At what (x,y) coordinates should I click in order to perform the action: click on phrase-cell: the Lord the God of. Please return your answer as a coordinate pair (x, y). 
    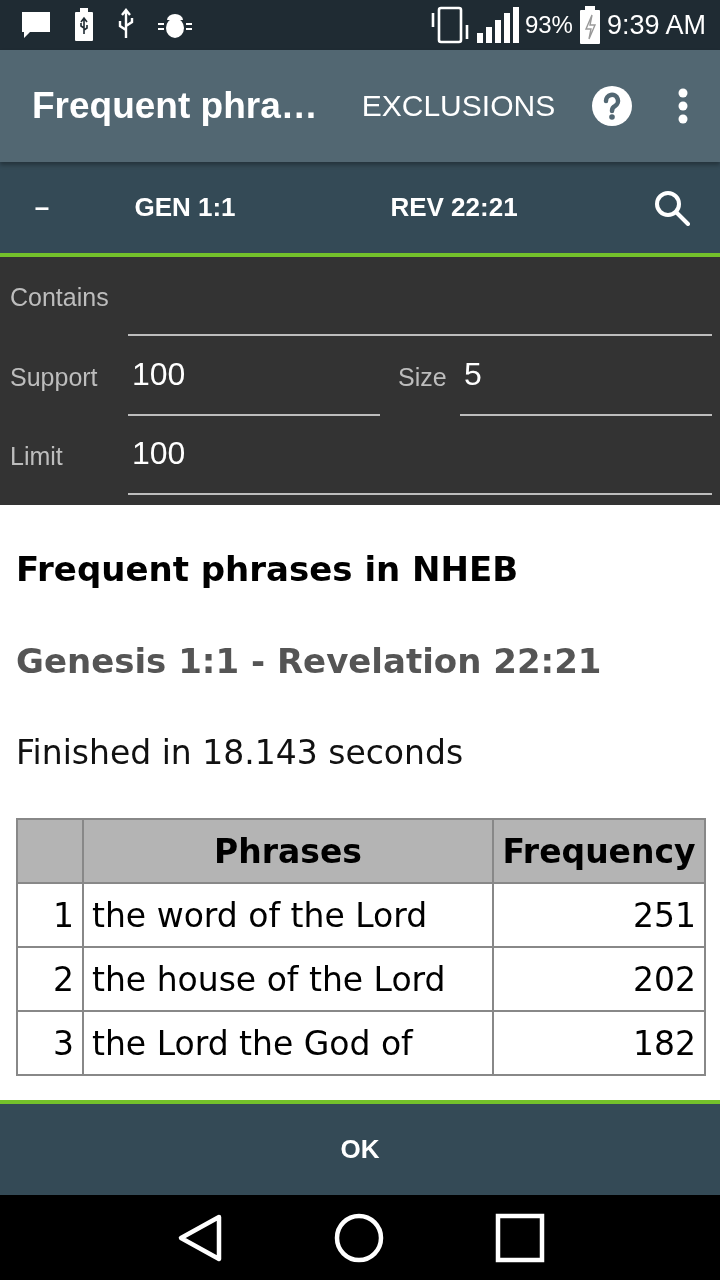
    Looking at the image, I should click on (288, 1043).